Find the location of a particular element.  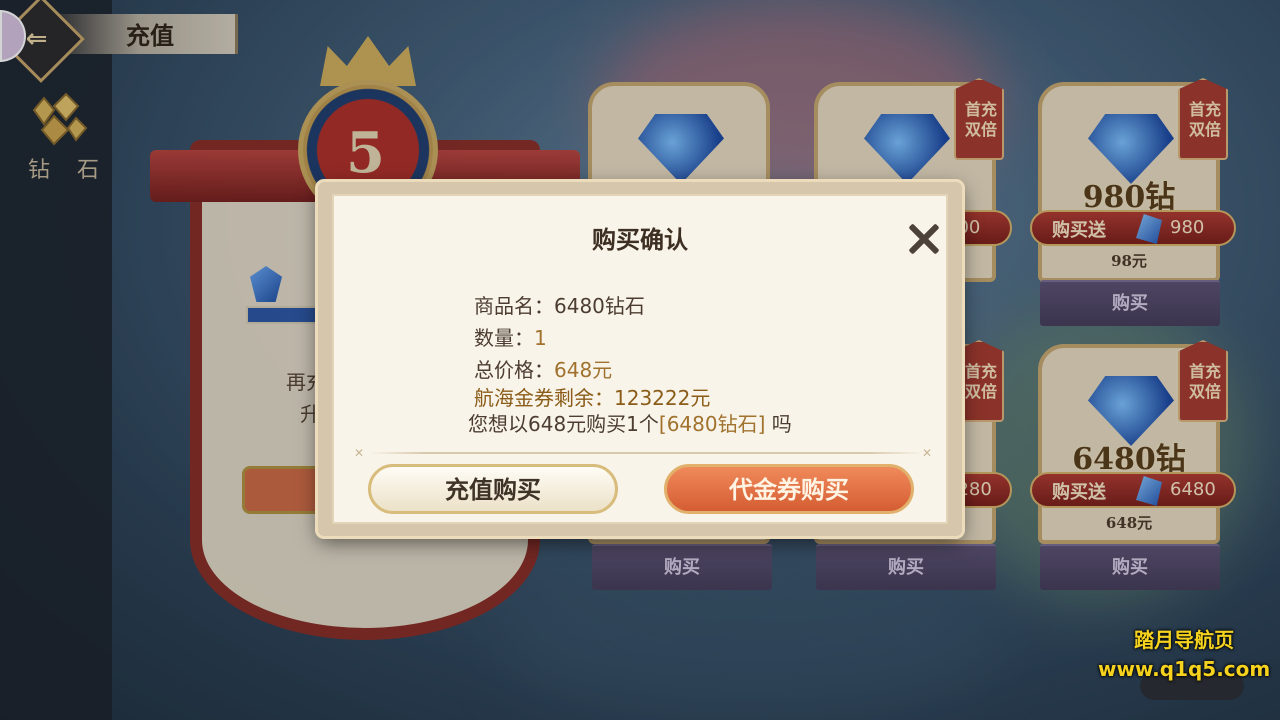

confirm-suffix: 吗 is located at coordinates (778, 424).